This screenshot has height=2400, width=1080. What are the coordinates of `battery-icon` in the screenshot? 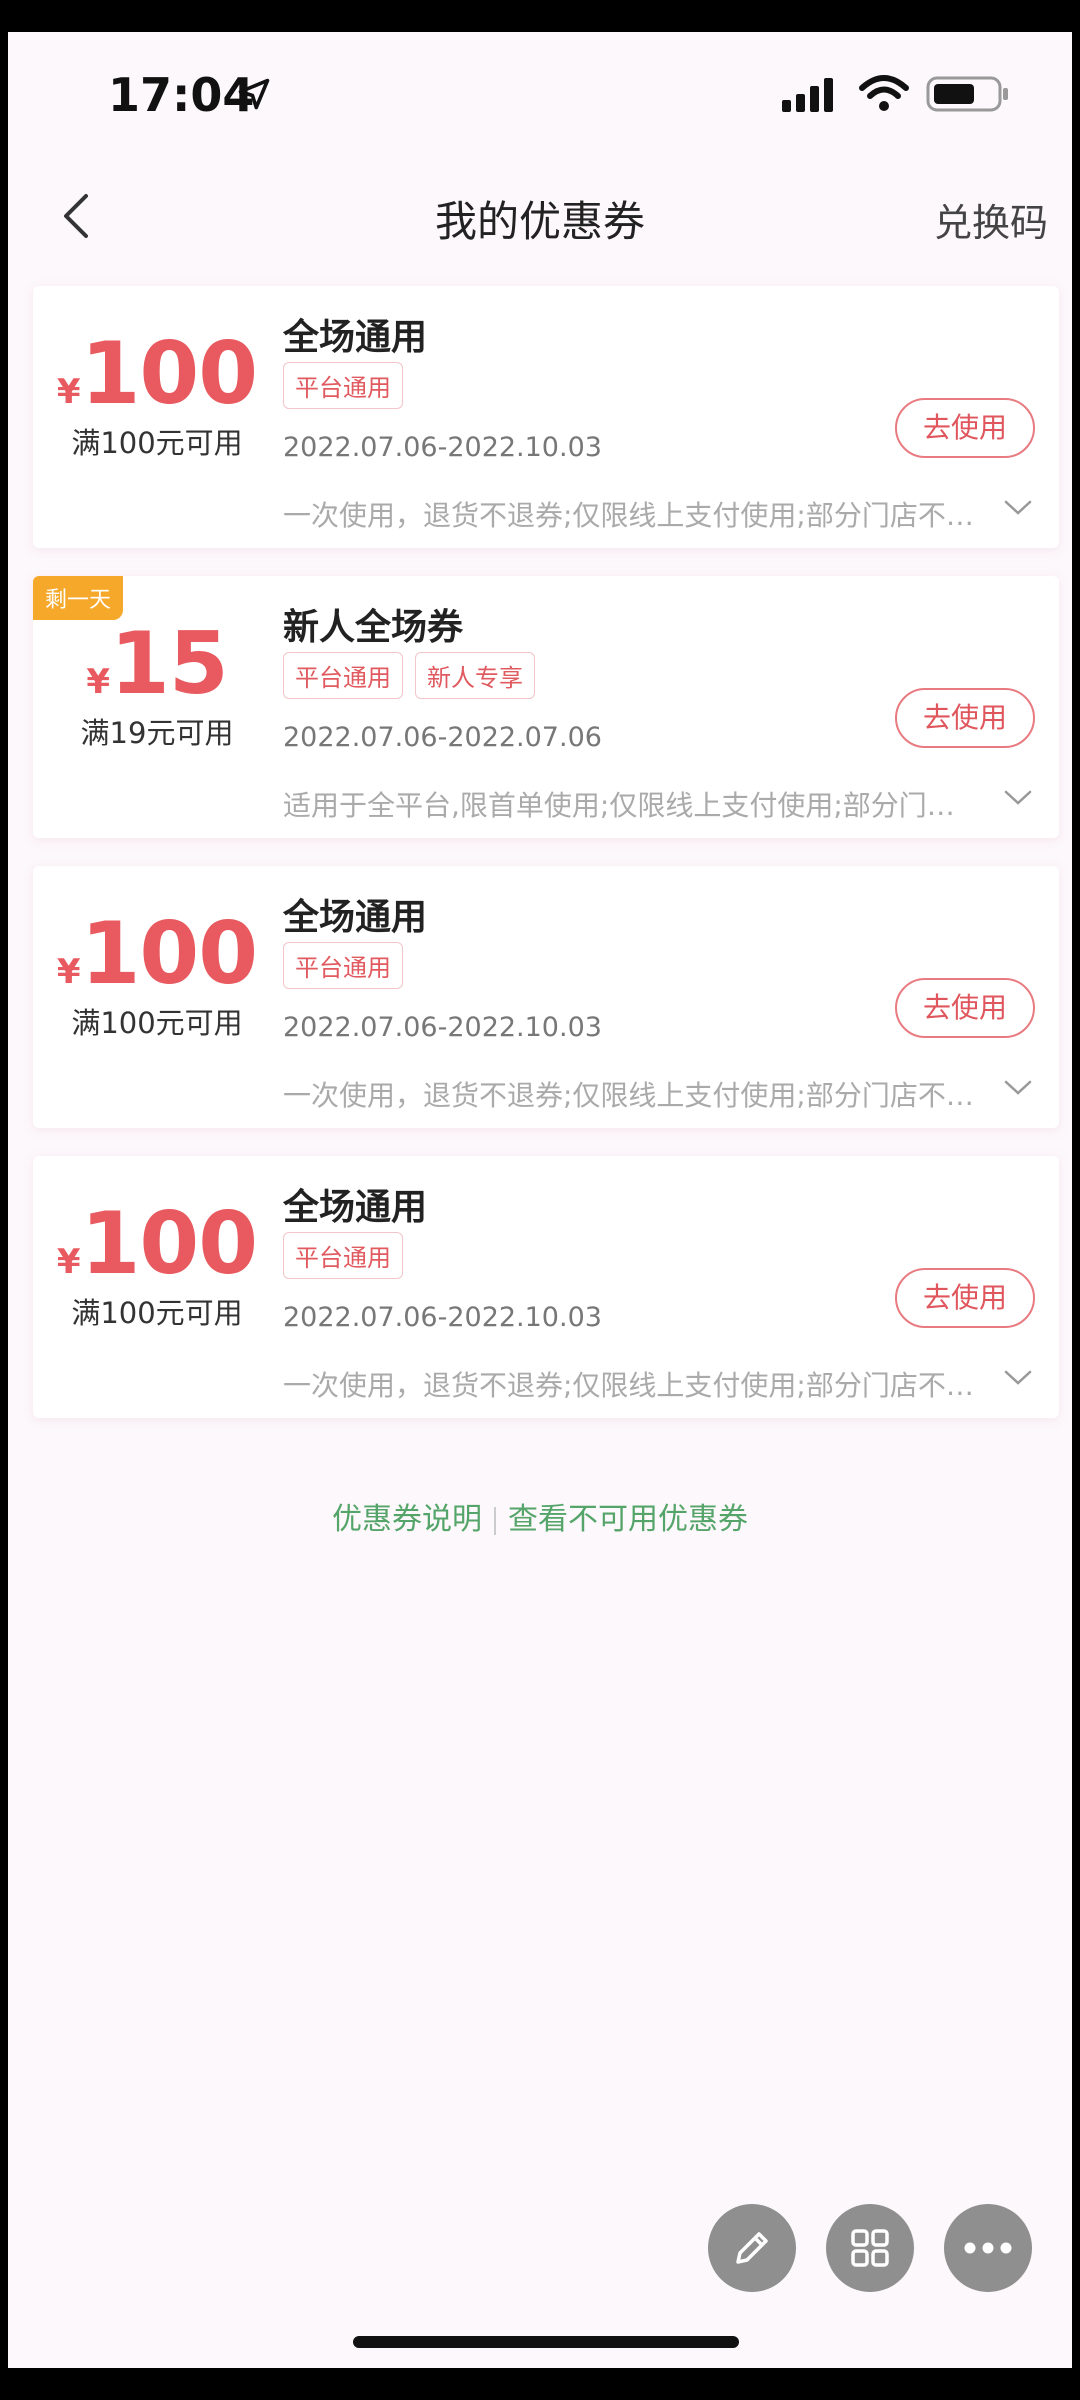 It's located at (967, 94).